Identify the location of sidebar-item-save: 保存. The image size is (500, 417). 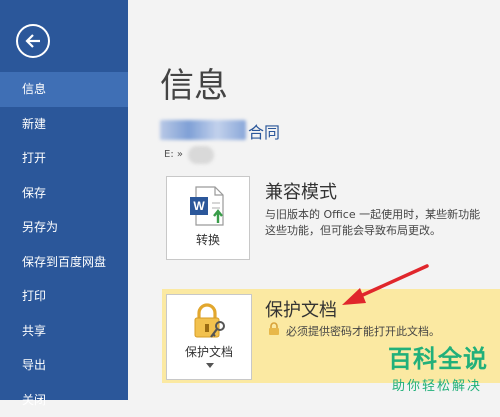
(64, 193).